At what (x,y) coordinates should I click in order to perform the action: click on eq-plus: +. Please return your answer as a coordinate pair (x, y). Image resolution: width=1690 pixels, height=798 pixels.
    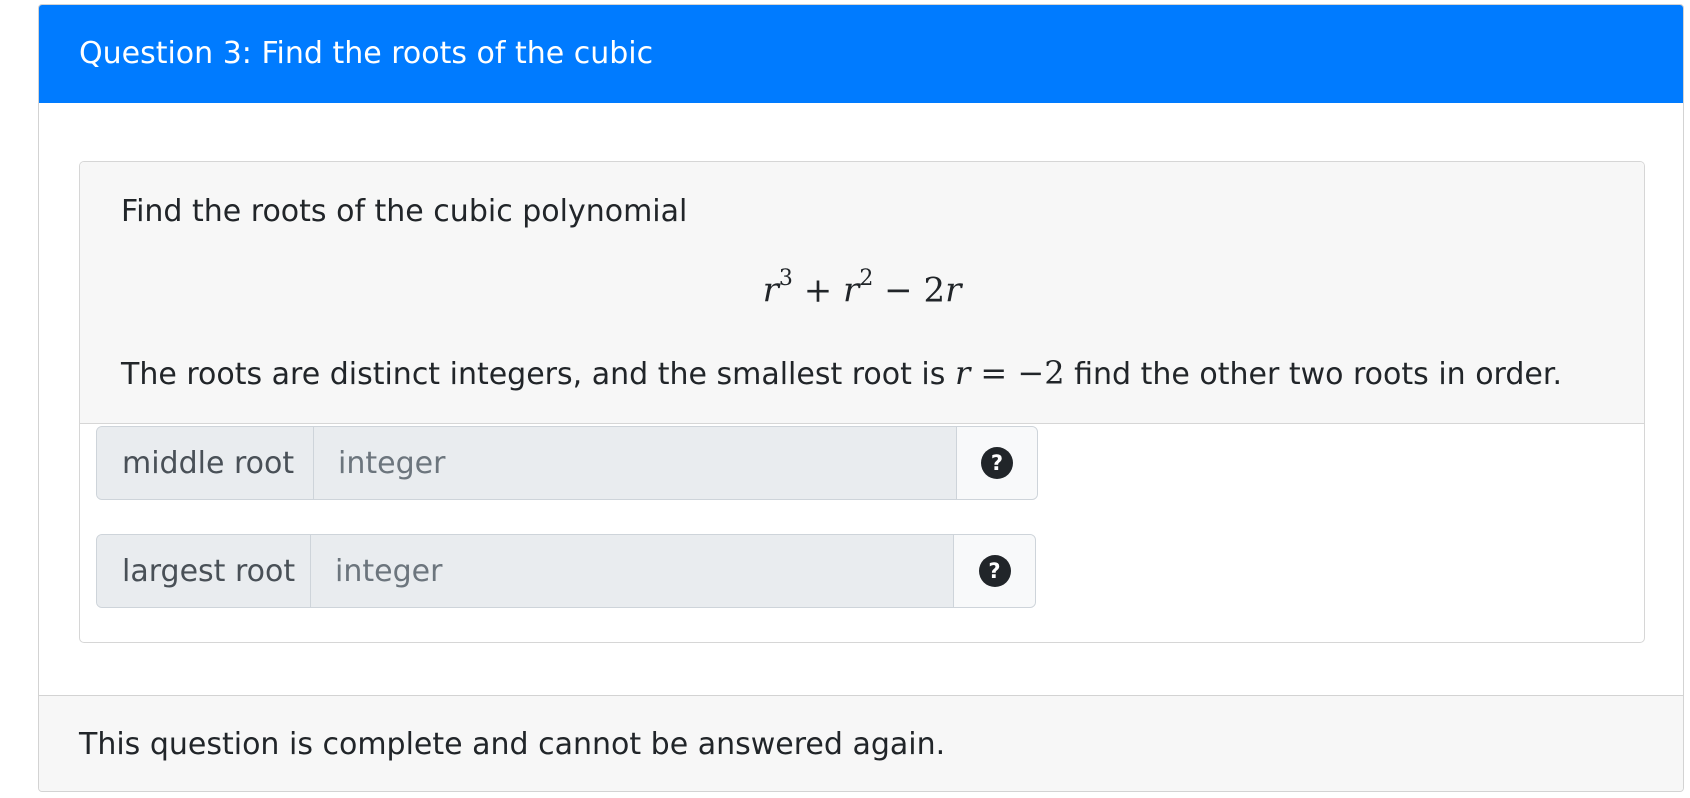
    Looking at the image, I should click on (818, 290).